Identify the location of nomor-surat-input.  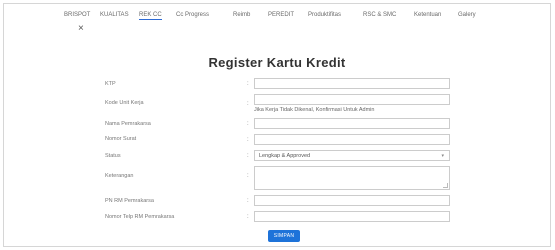
(352, 139).